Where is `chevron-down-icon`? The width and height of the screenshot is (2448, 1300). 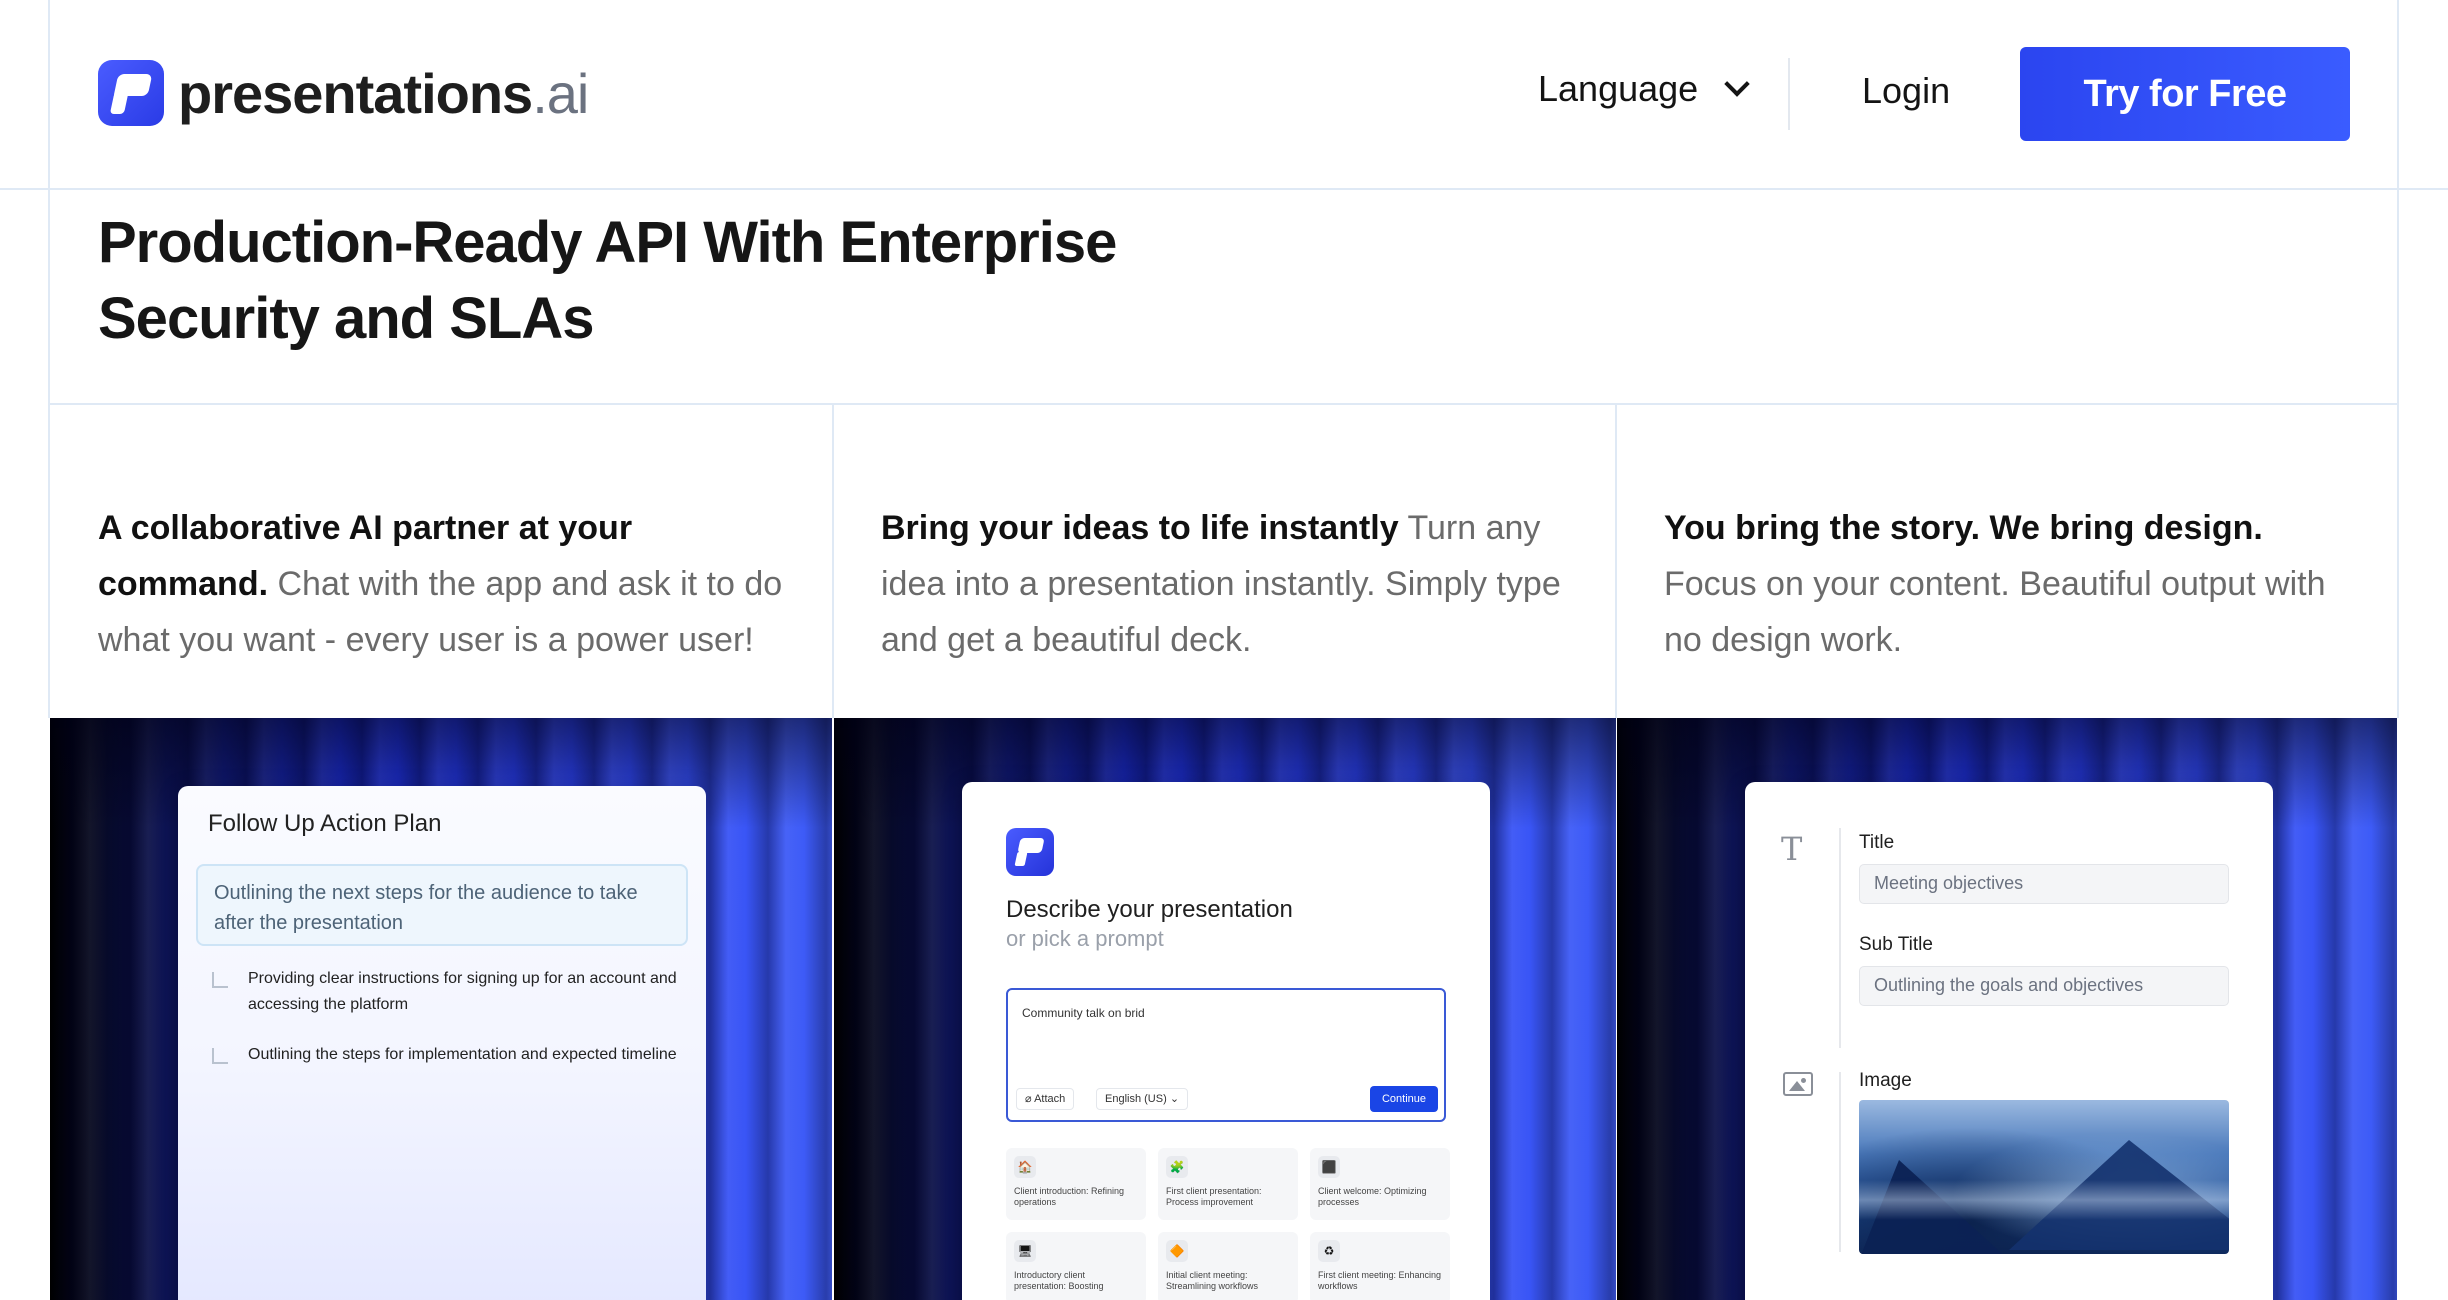
chevron-down-icon is located at coordinates (1737, 84).